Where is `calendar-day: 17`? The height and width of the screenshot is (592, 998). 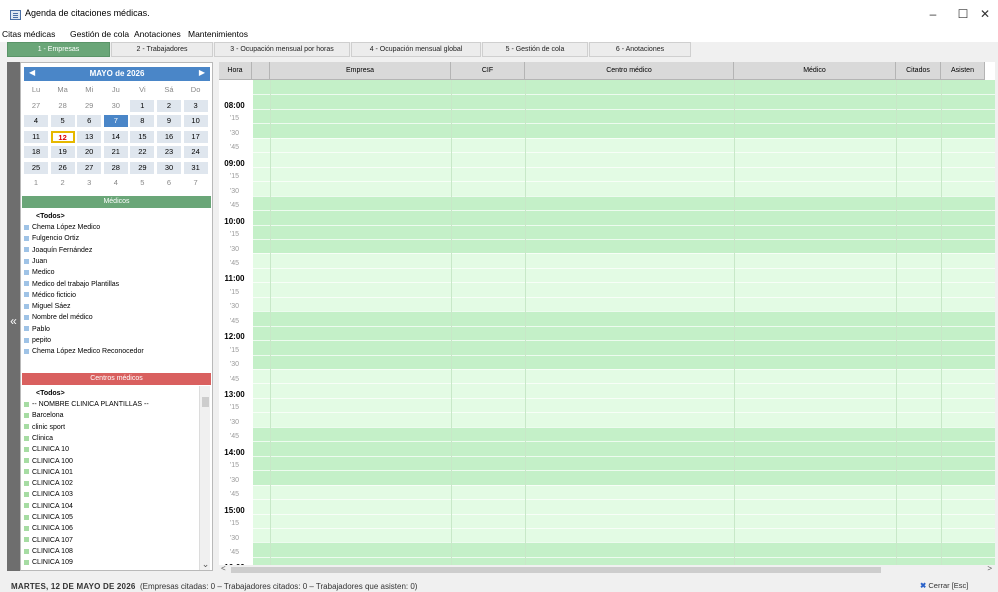 calendar-day: 17 is located at coordinates (195, 136).